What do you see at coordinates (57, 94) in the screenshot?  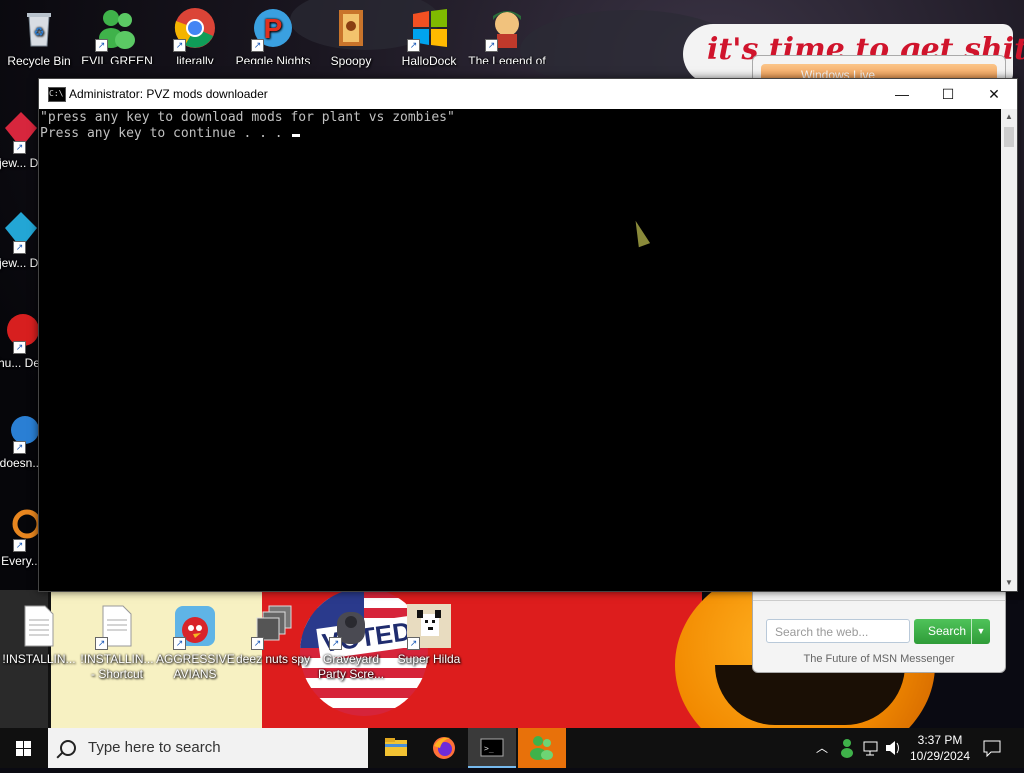 I see `command-prompt-icon: C:\` at bounding box center [57, 94].